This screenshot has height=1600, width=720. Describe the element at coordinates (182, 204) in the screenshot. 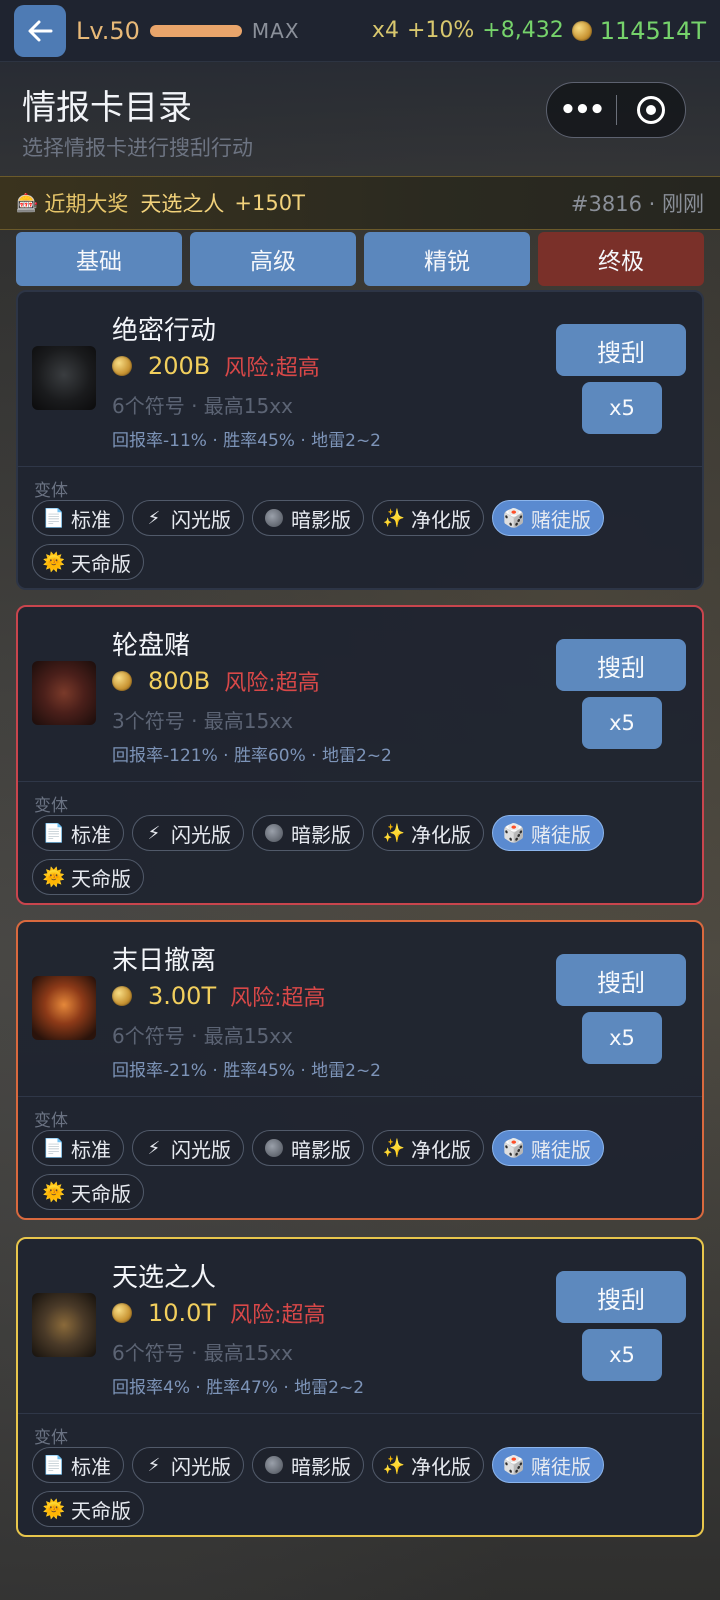

I see `jackpot-card: 天选之人` at that location.